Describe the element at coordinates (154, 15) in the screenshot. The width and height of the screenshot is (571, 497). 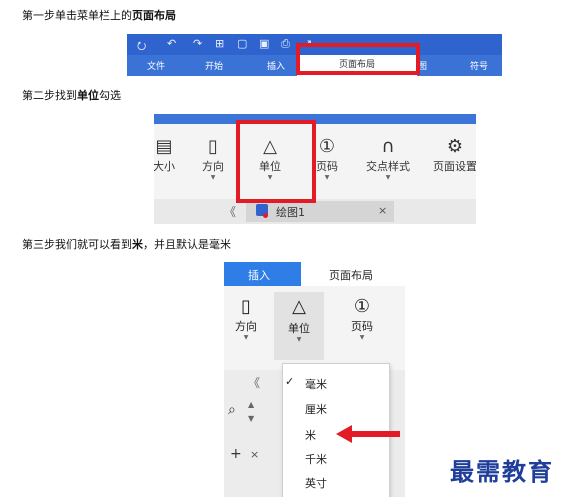
I see `step1-bold: 页面布局` at that location.